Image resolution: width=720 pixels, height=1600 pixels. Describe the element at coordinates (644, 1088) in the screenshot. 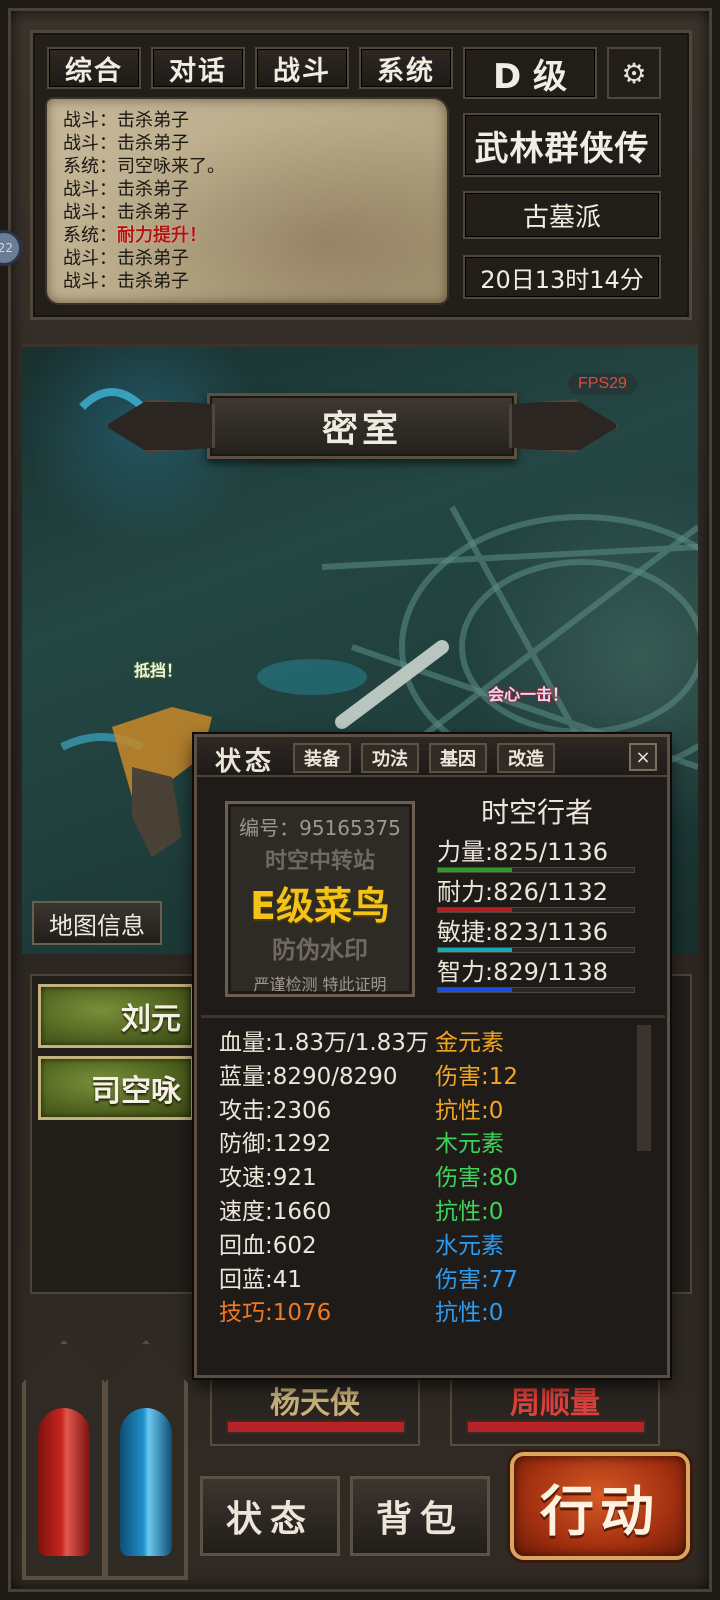

I see `scrollbar` at that location.